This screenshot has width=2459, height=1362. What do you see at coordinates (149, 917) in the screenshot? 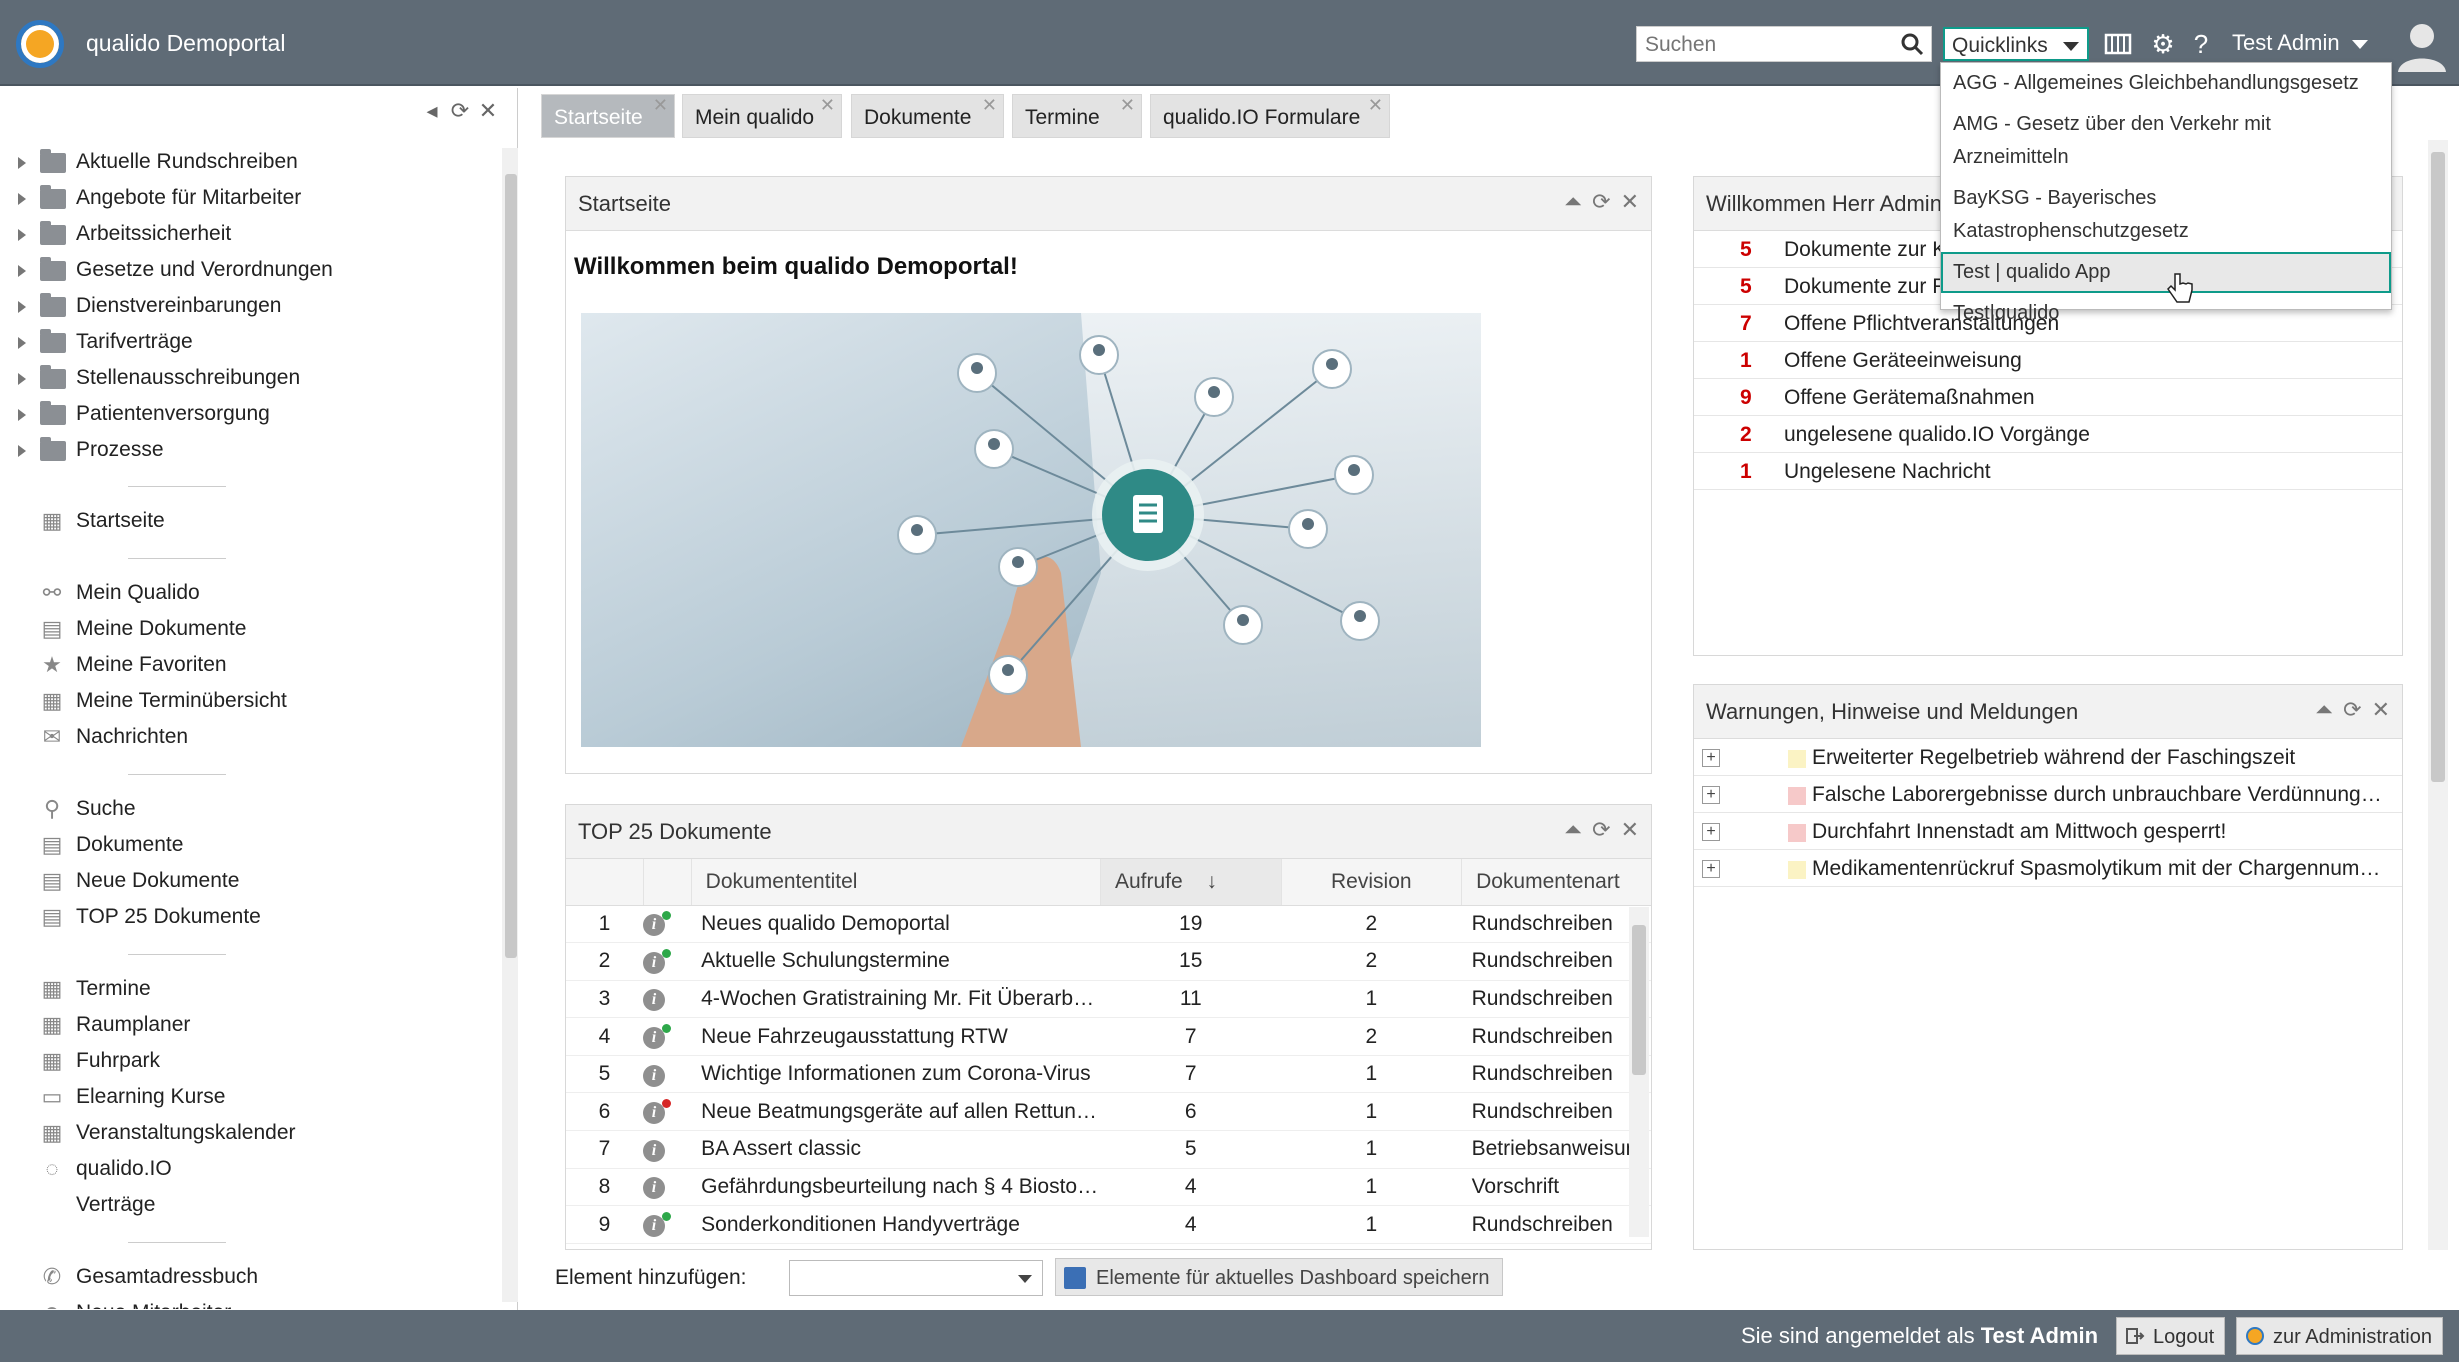
I see `nav-item-top25: ▤ TOP 25 Dokumente` at bounding box center [149, 917].